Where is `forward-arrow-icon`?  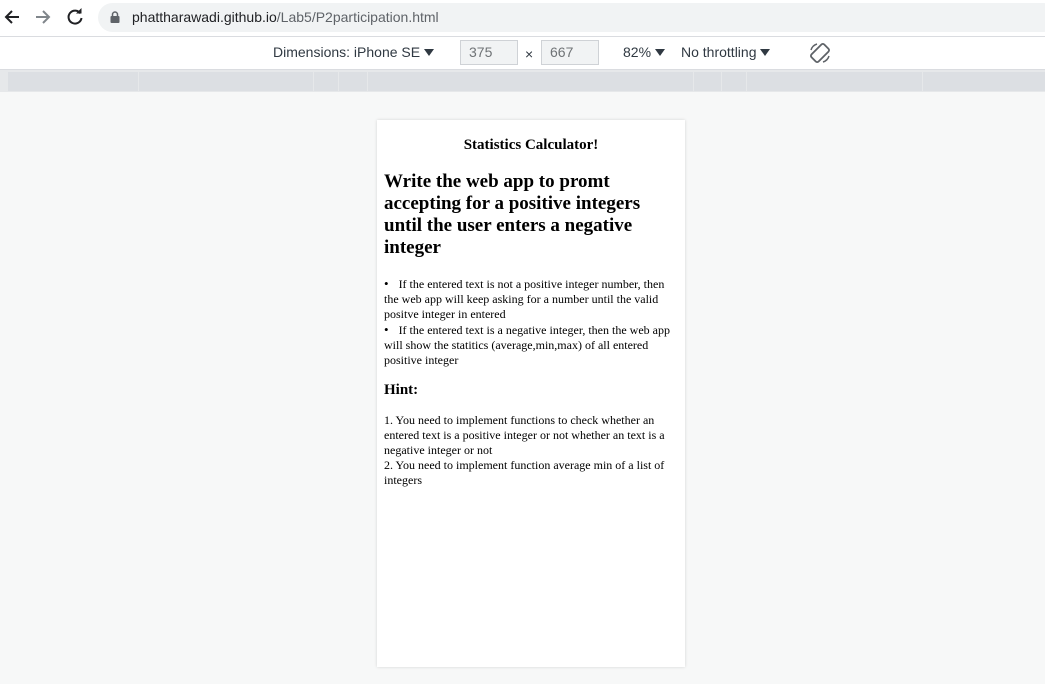
forward-arrow-icon is located at coordinates (43, 17).